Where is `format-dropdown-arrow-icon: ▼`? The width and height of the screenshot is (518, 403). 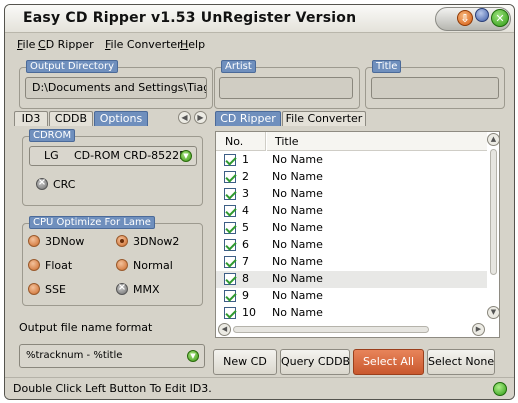
format-dropdown-arrow-icon: ▼ is located at coordinates (193, 356).